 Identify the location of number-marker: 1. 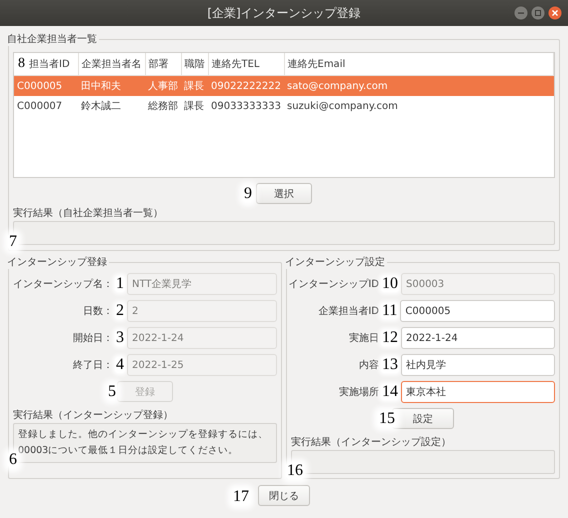
(120, 284).